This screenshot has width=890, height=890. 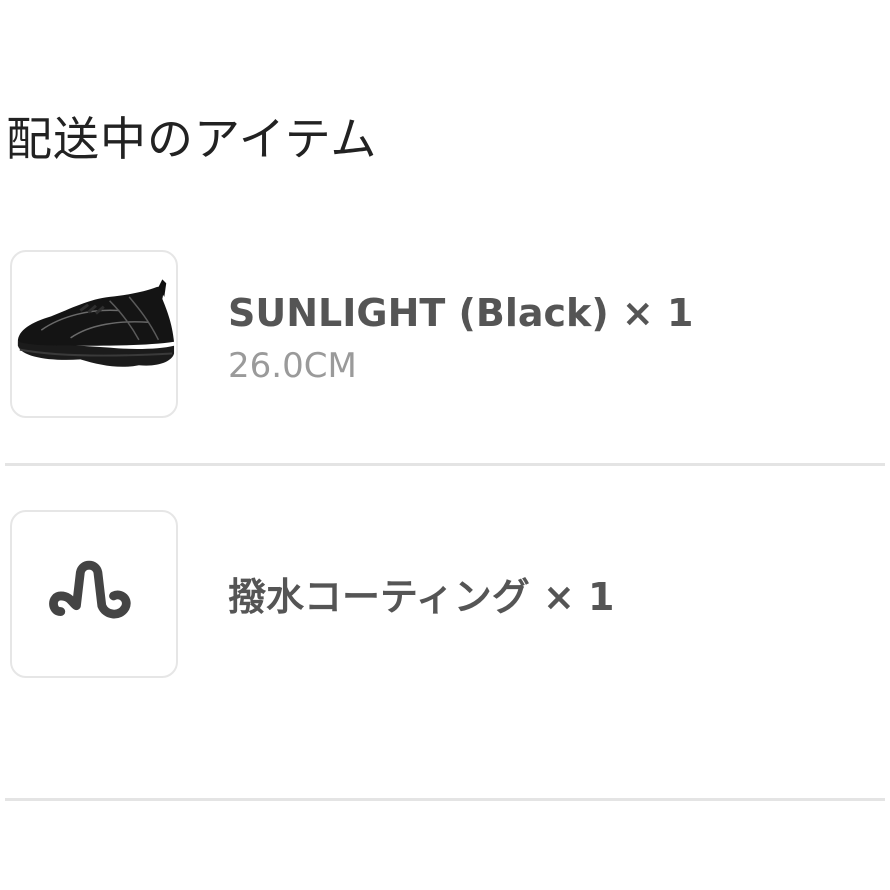 What do you see at coordinates (192, 139) in the screenshot?
I see `page-title: 配送中のアイテム` at bounding box center [192, 139].